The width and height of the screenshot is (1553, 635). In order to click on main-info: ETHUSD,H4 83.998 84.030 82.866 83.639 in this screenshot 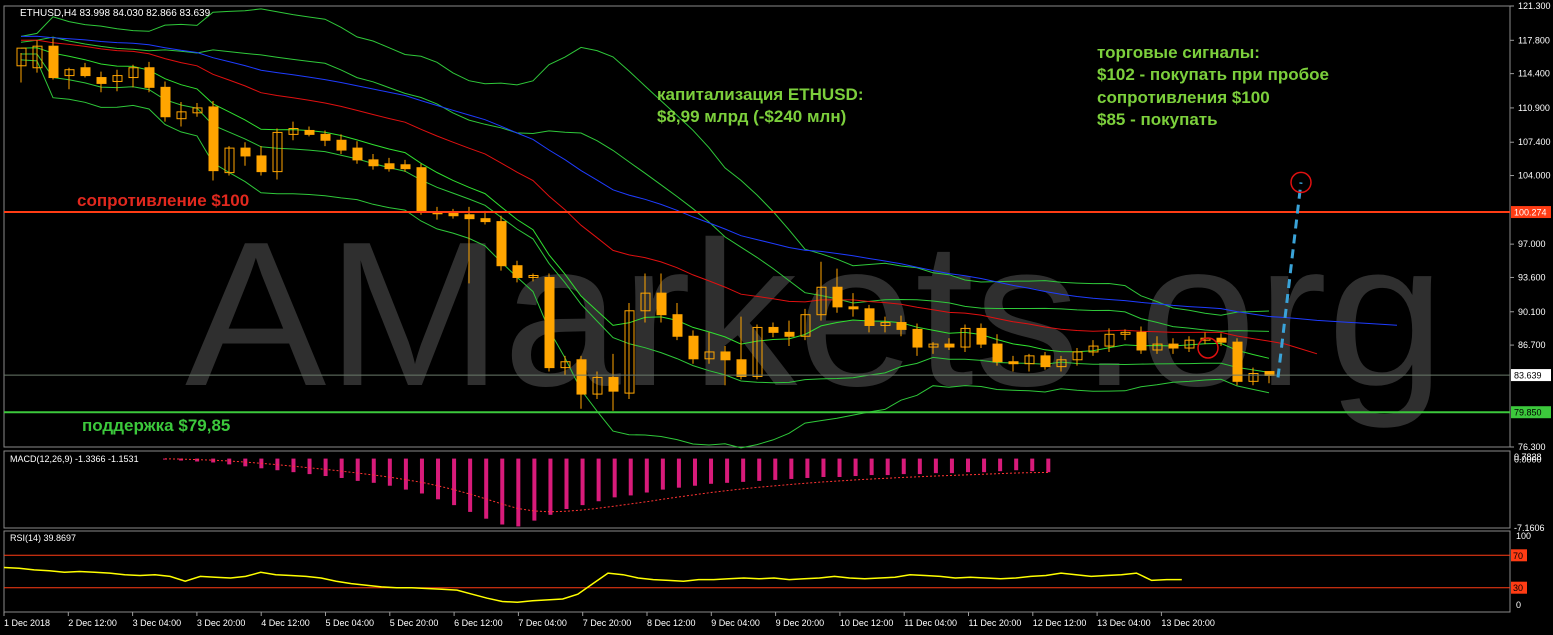, I will do `click(115, 13)`.